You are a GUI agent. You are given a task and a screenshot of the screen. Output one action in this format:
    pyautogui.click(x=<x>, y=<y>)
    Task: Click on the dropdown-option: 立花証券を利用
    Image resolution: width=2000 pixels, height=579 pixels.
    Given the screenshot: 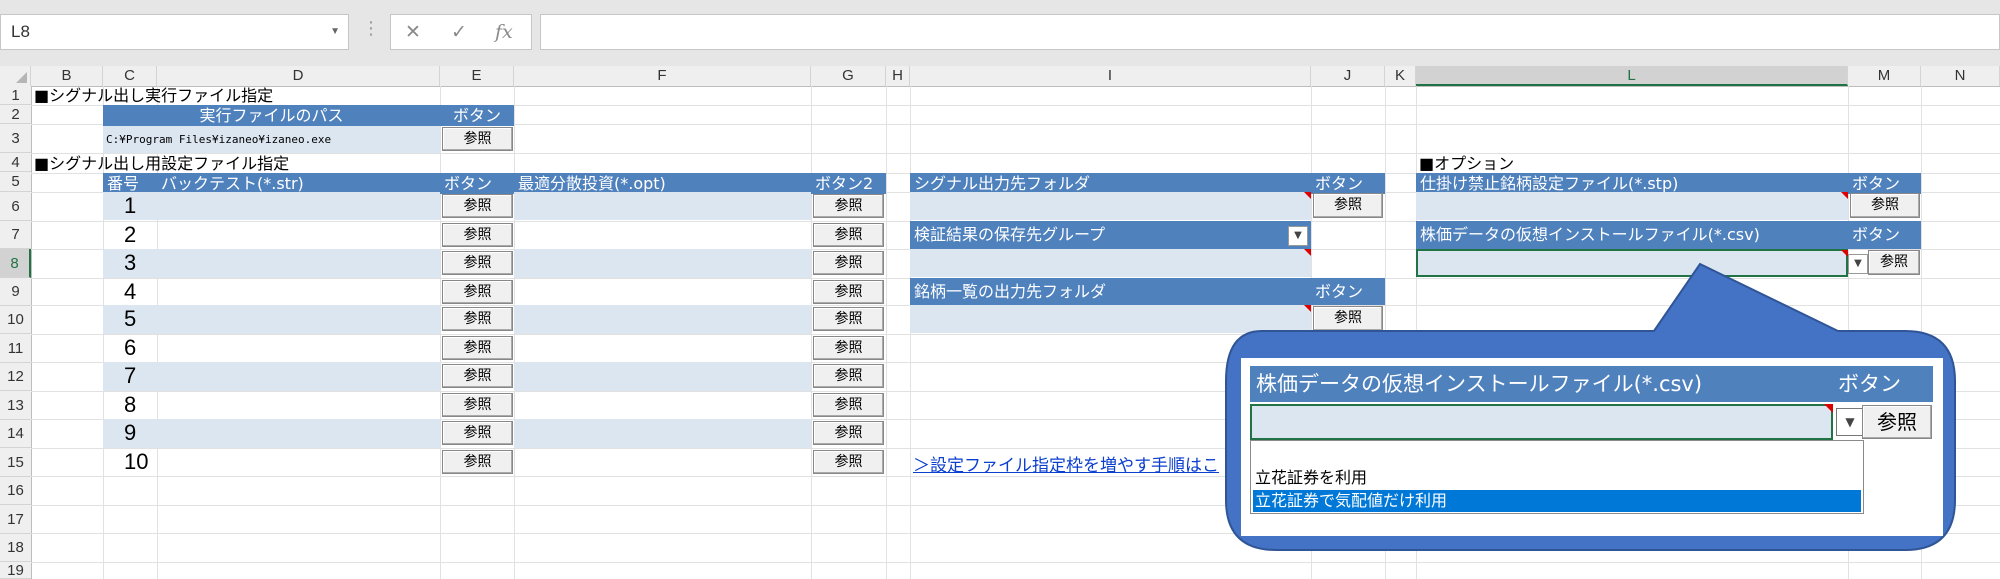 What is the action you would take?
    pyautogui.click(x=1557, y=478)
    